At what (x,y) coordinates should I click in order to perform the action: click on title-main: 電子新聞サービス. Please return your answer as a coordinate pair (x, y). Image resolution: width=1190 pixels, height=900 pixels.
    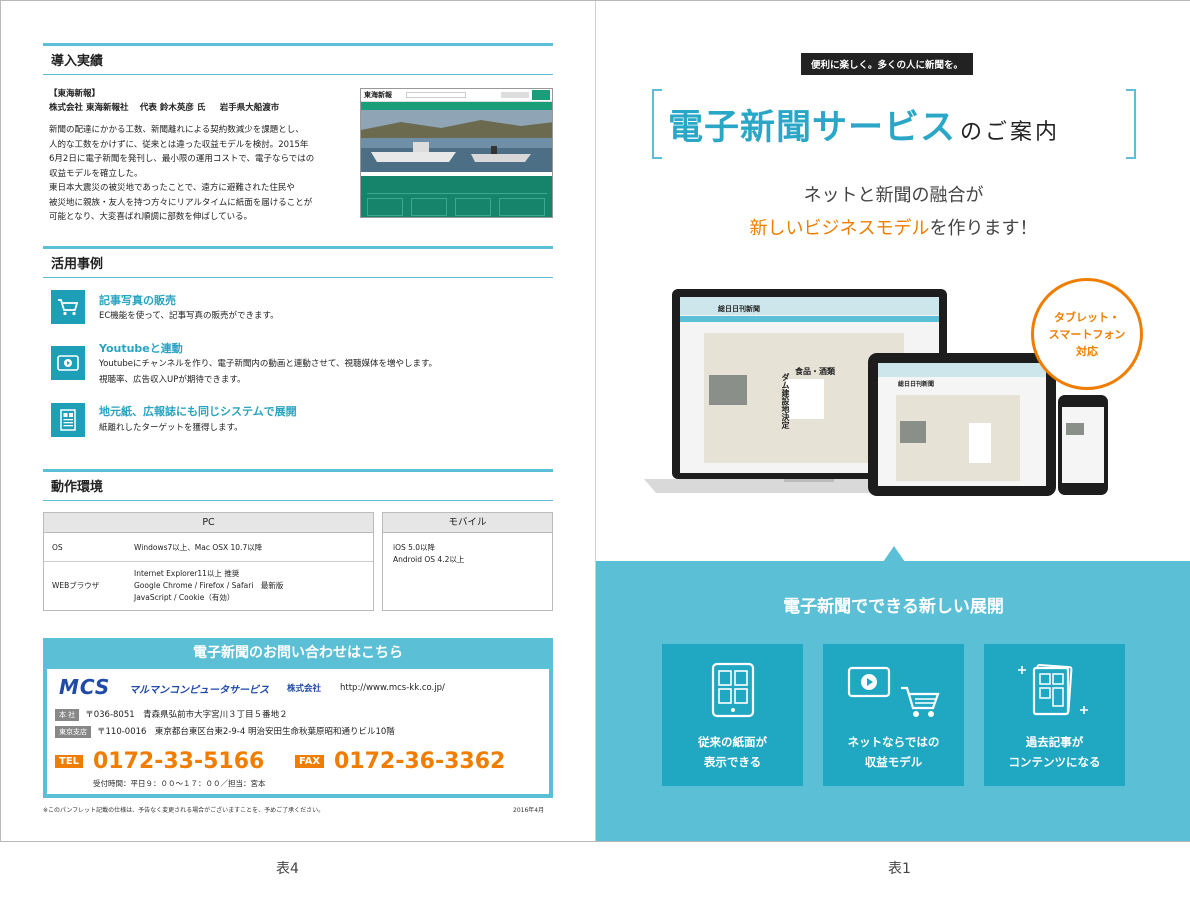
    Looking at the image, I should click on (812, 128).